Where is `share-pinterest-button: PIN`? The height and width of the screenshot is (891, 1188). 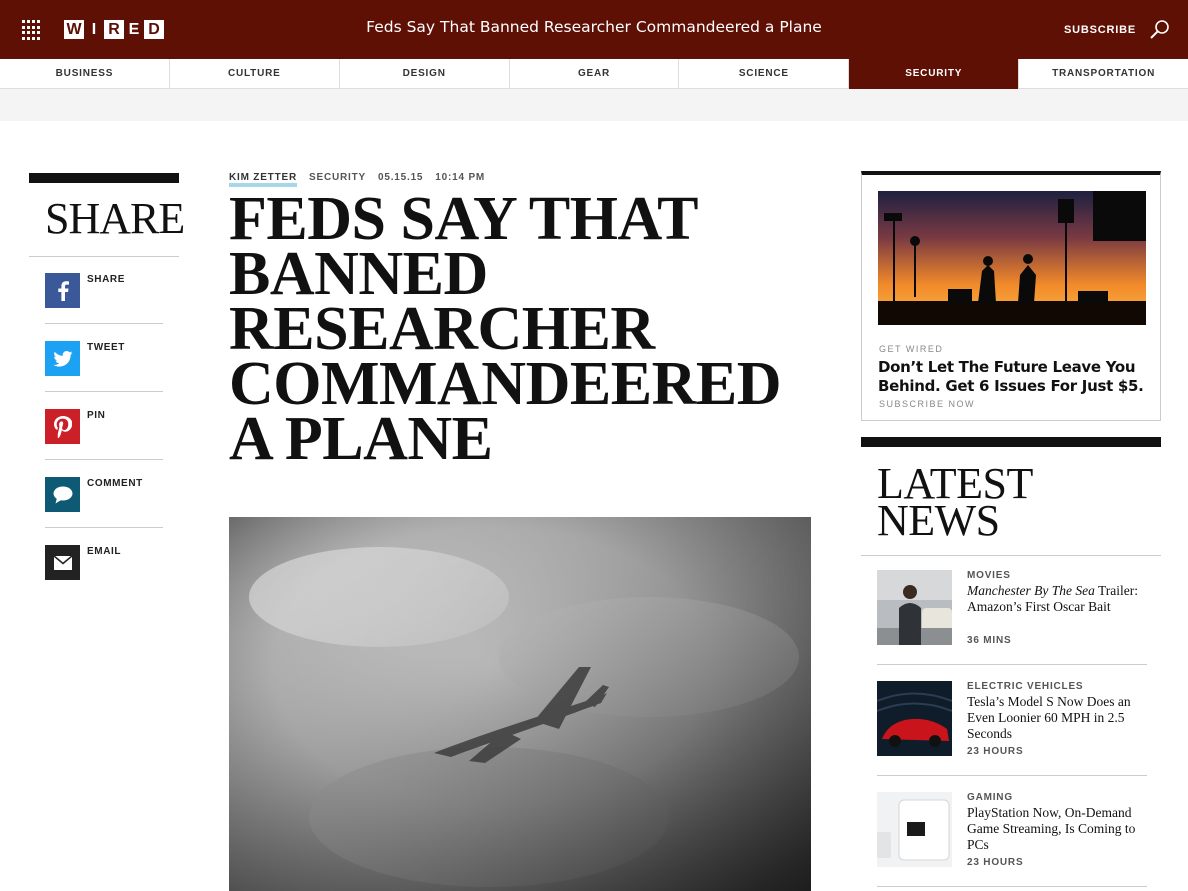 share-pinterest-button: PIN is located at coordinates (104, 426).